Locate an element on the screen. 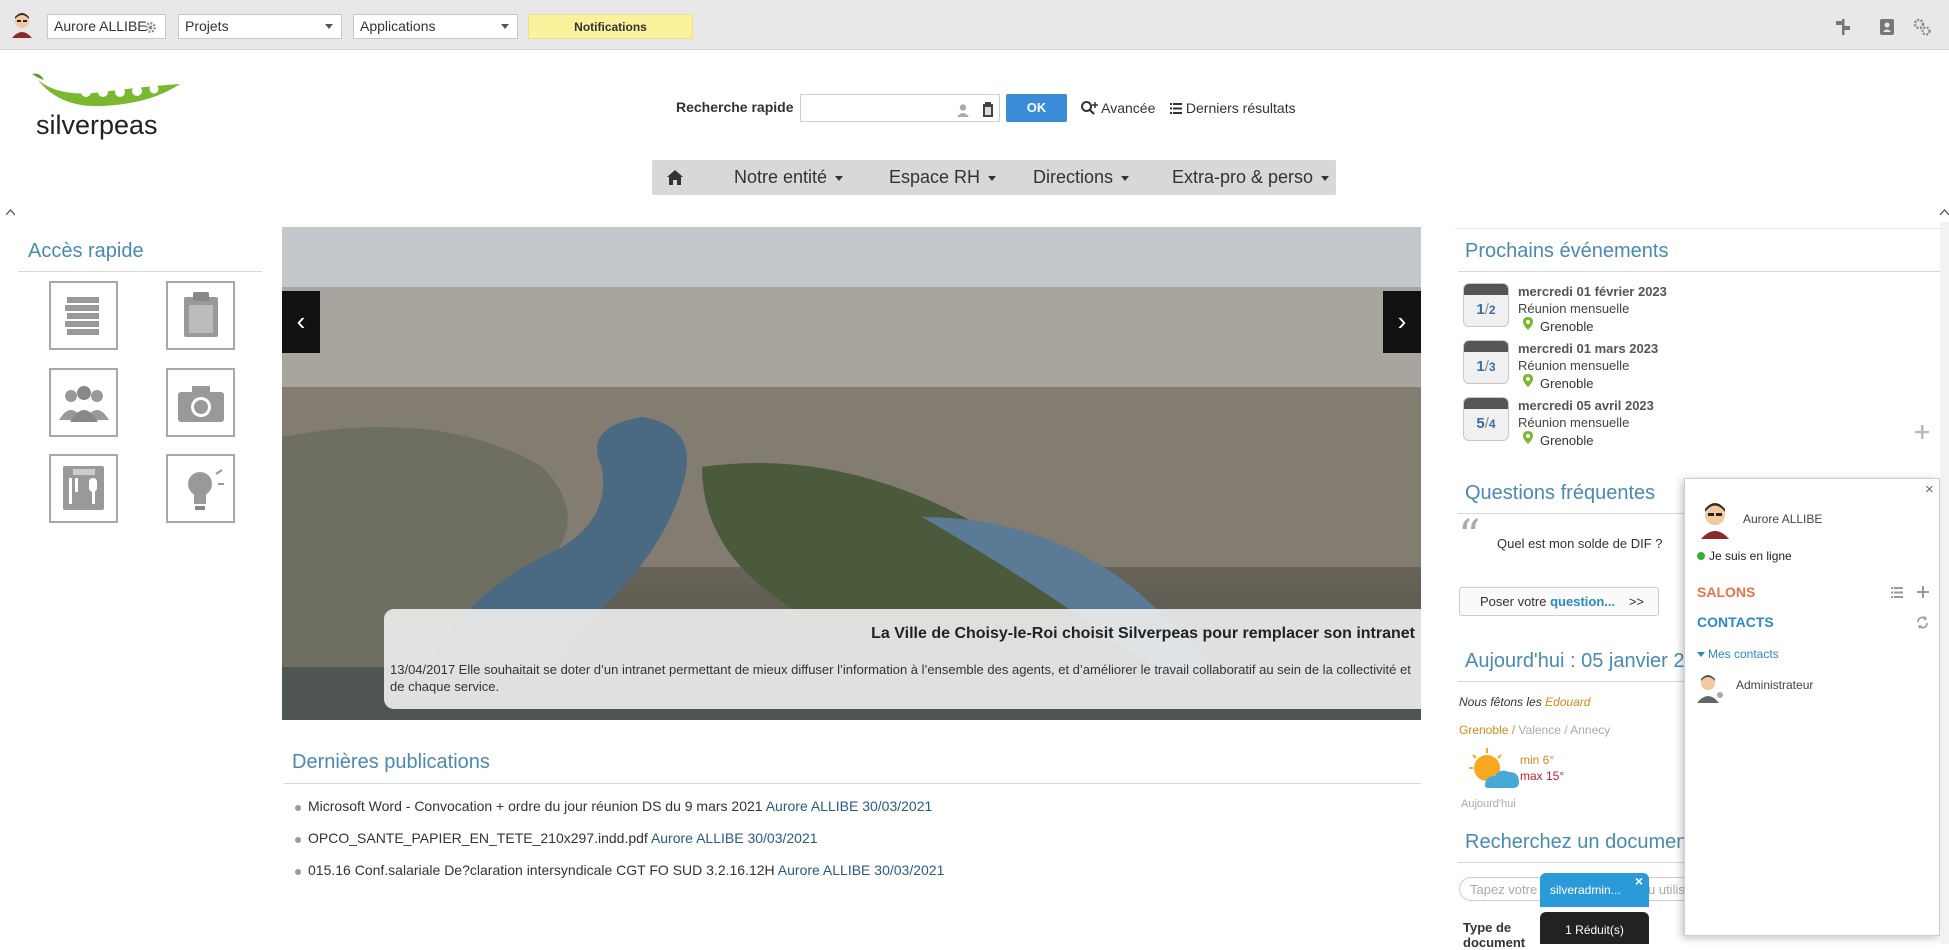  quick-access-gallery is located at coordinates (200, 402).